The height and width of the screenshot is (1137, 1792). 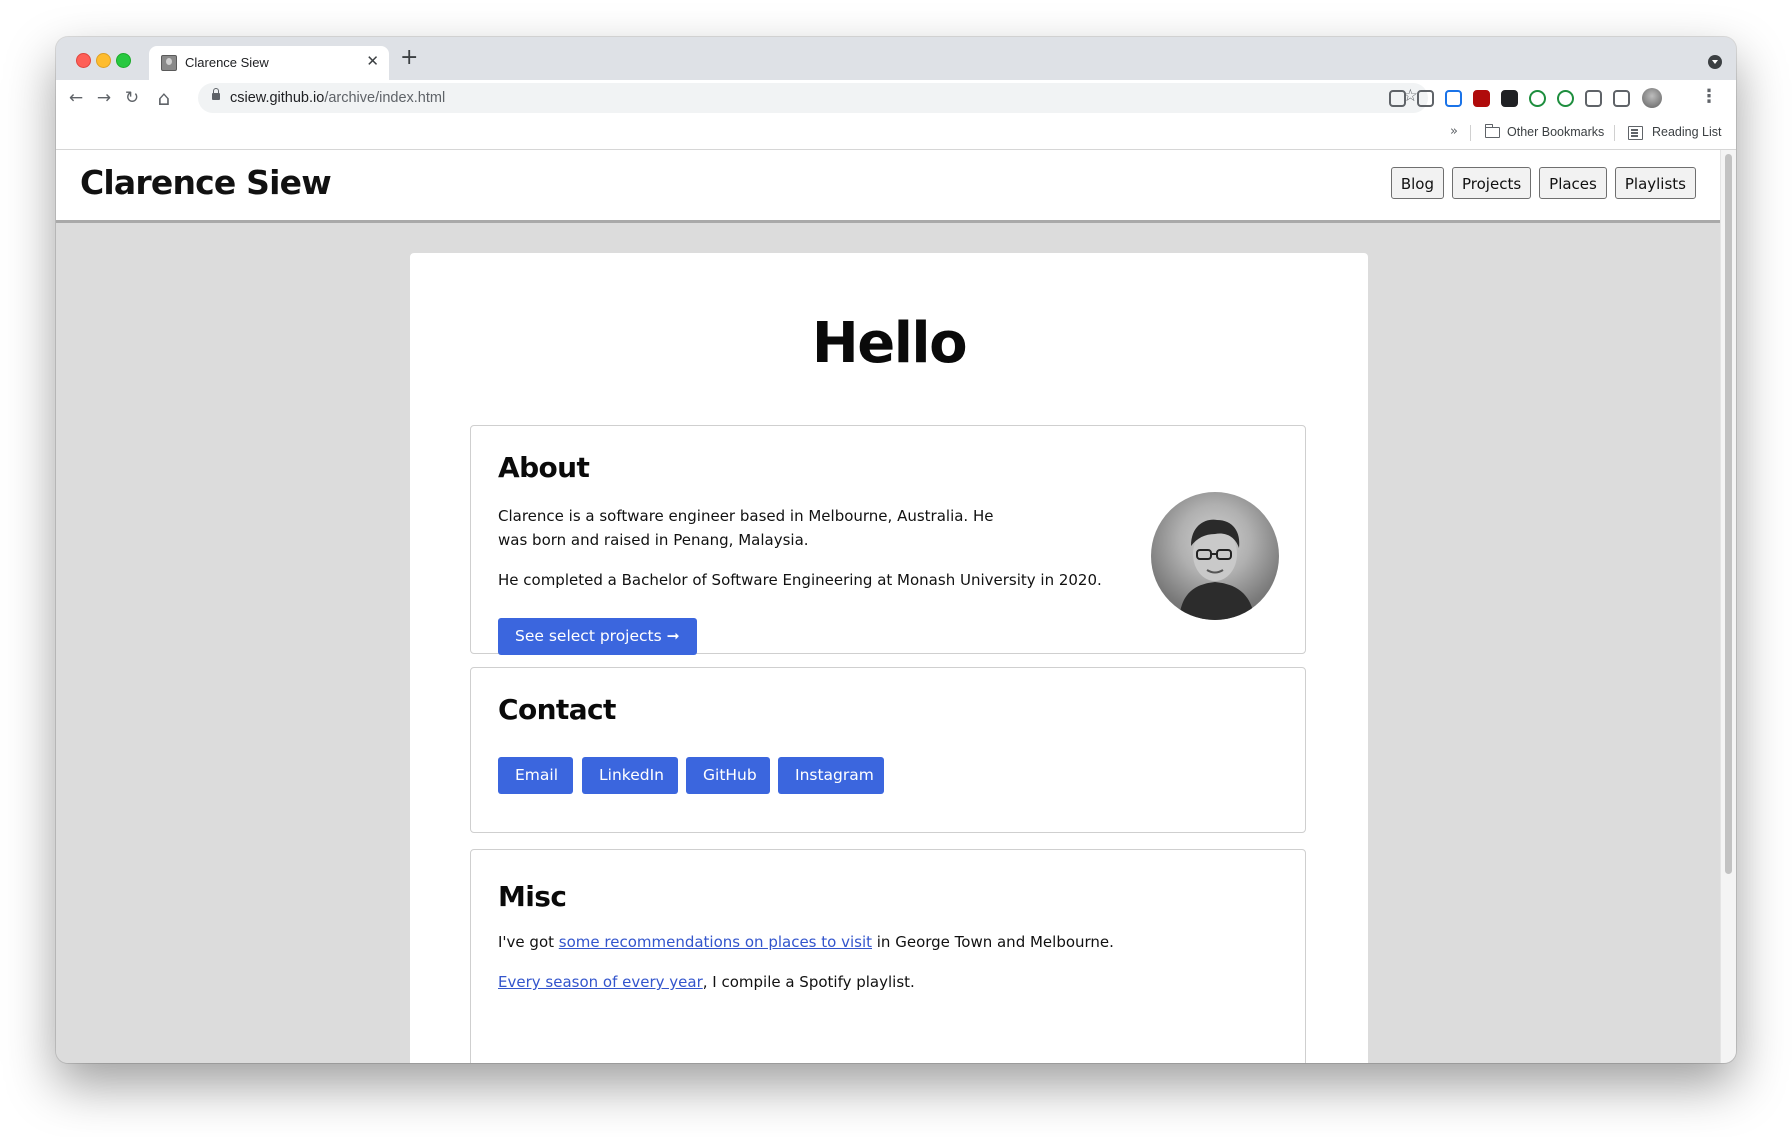 What do you see at coordinates (831, 775) in the screenshot?
I see `instagram-button: Instagram` at bounding box center [831, 775].